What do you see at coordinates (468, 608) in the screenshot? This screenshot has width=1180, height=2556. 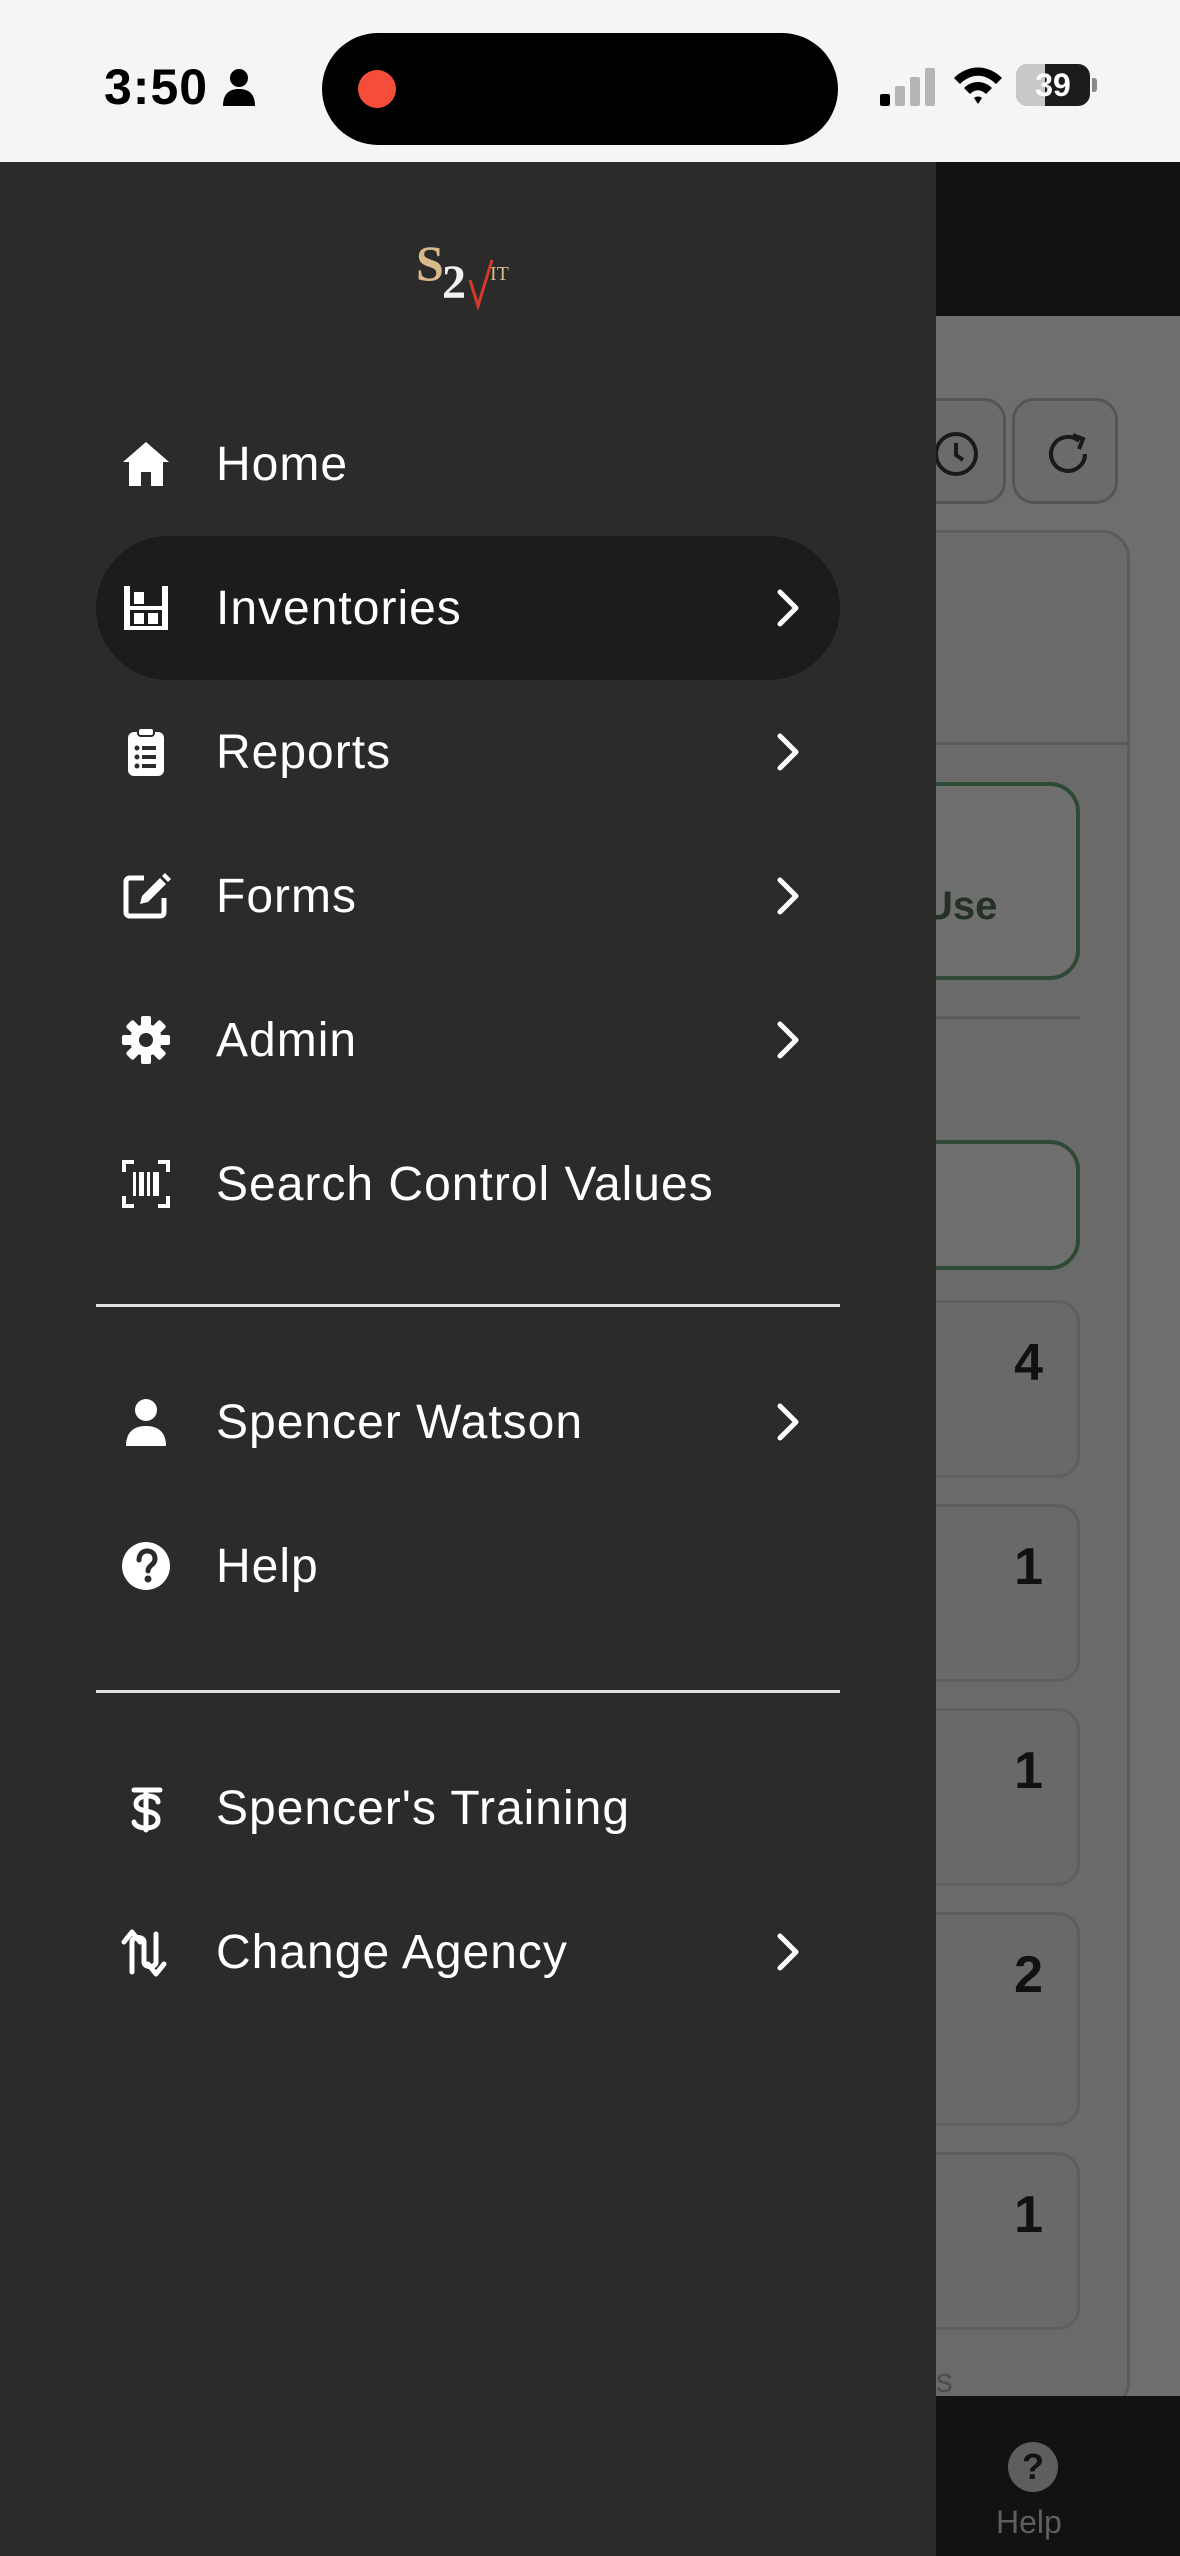 I see `menu-item-inventories: Inventories` at bounding box center [468, 608].